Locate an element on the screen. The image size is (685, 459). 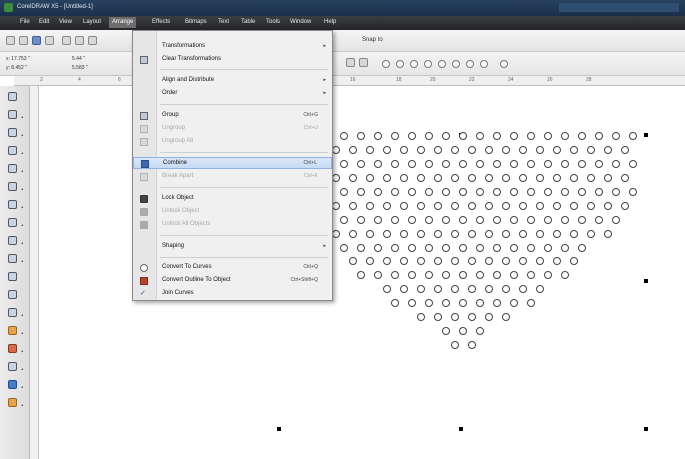
shape-simplify-icon is located at coordinates (400, 64).